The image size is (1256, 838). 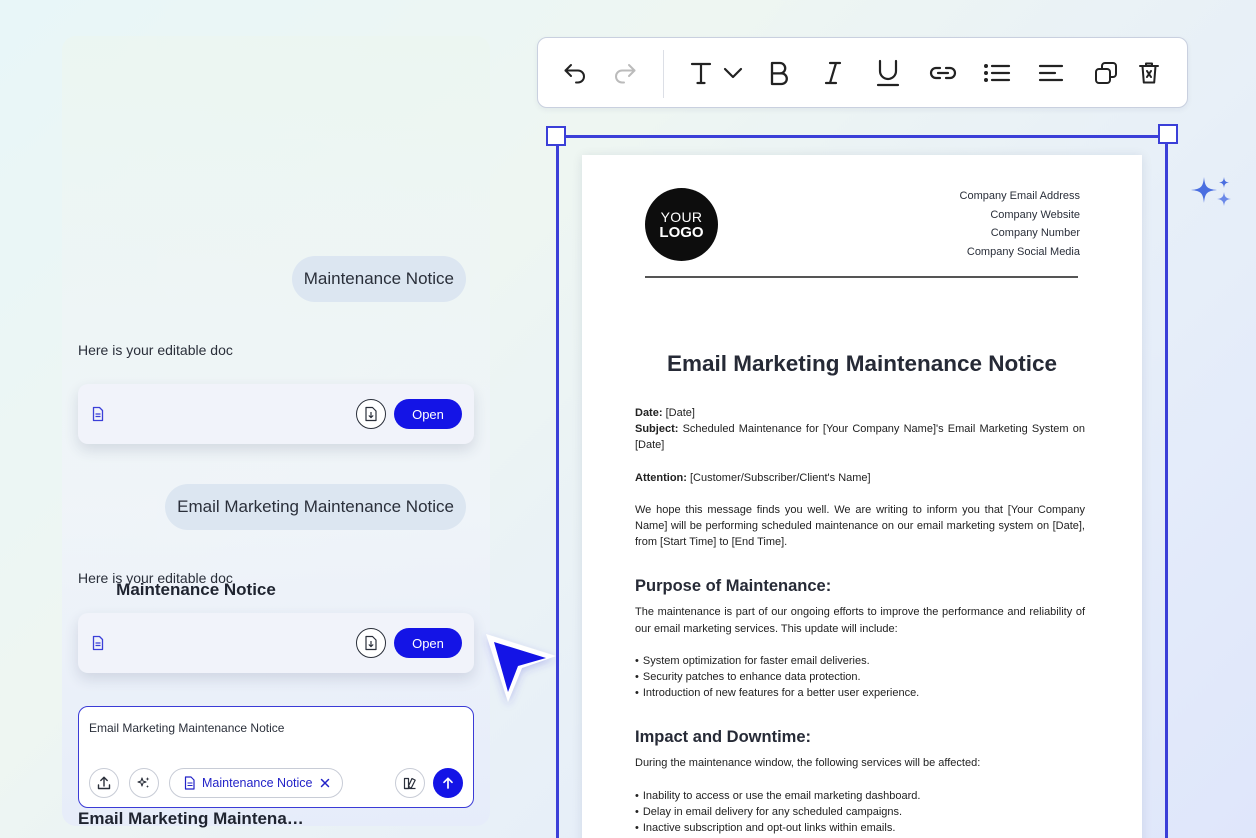 What do you see at coordinates (733, 73) in the screenshot?
I see `chevron-down-icon` at bounding box center [733, 73].